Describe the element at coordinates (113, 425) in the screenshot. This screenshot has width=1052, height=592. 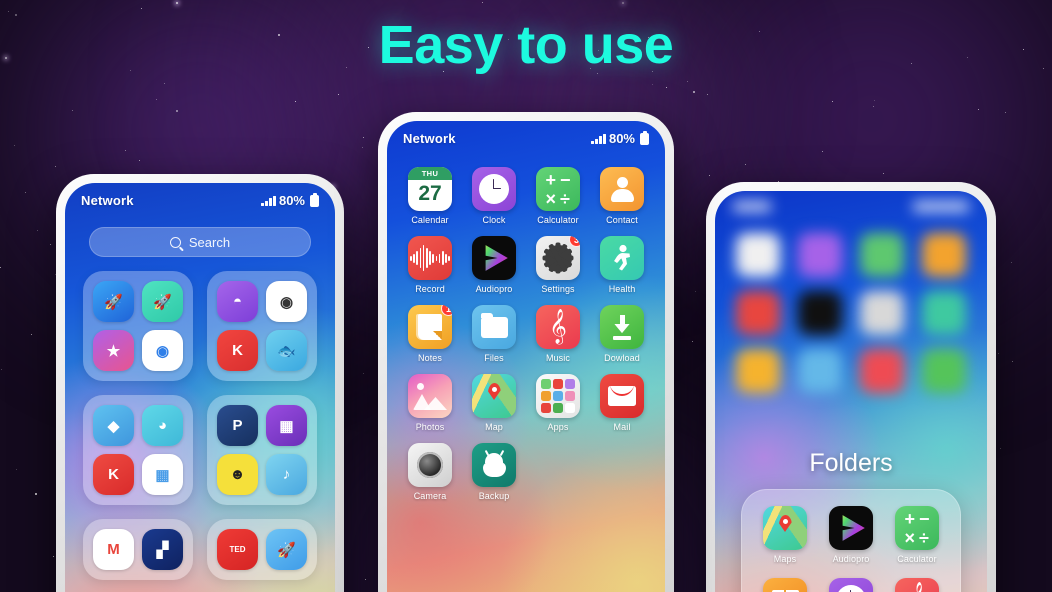
I see `folder-mini-icon-gangster-game: ◆` at that location.